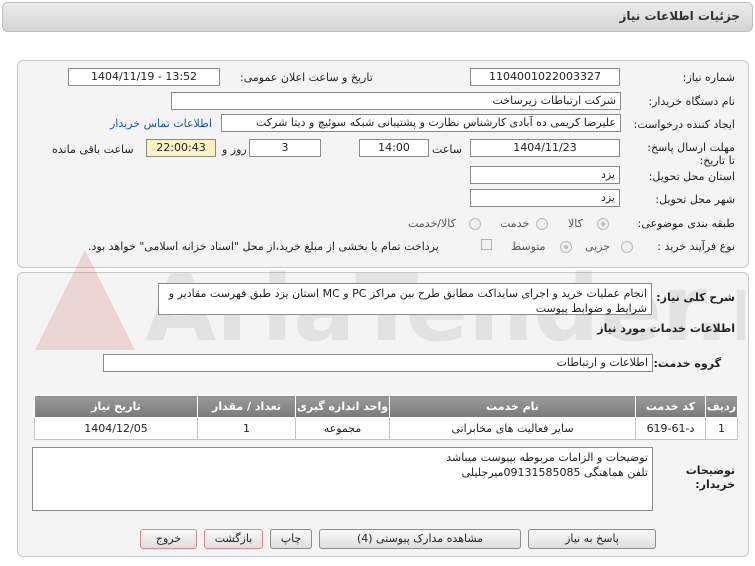  I want to click on buyer-notes-line2: تلفن هماهنگی 09131585085میرجلیلی, so click(554, 472).